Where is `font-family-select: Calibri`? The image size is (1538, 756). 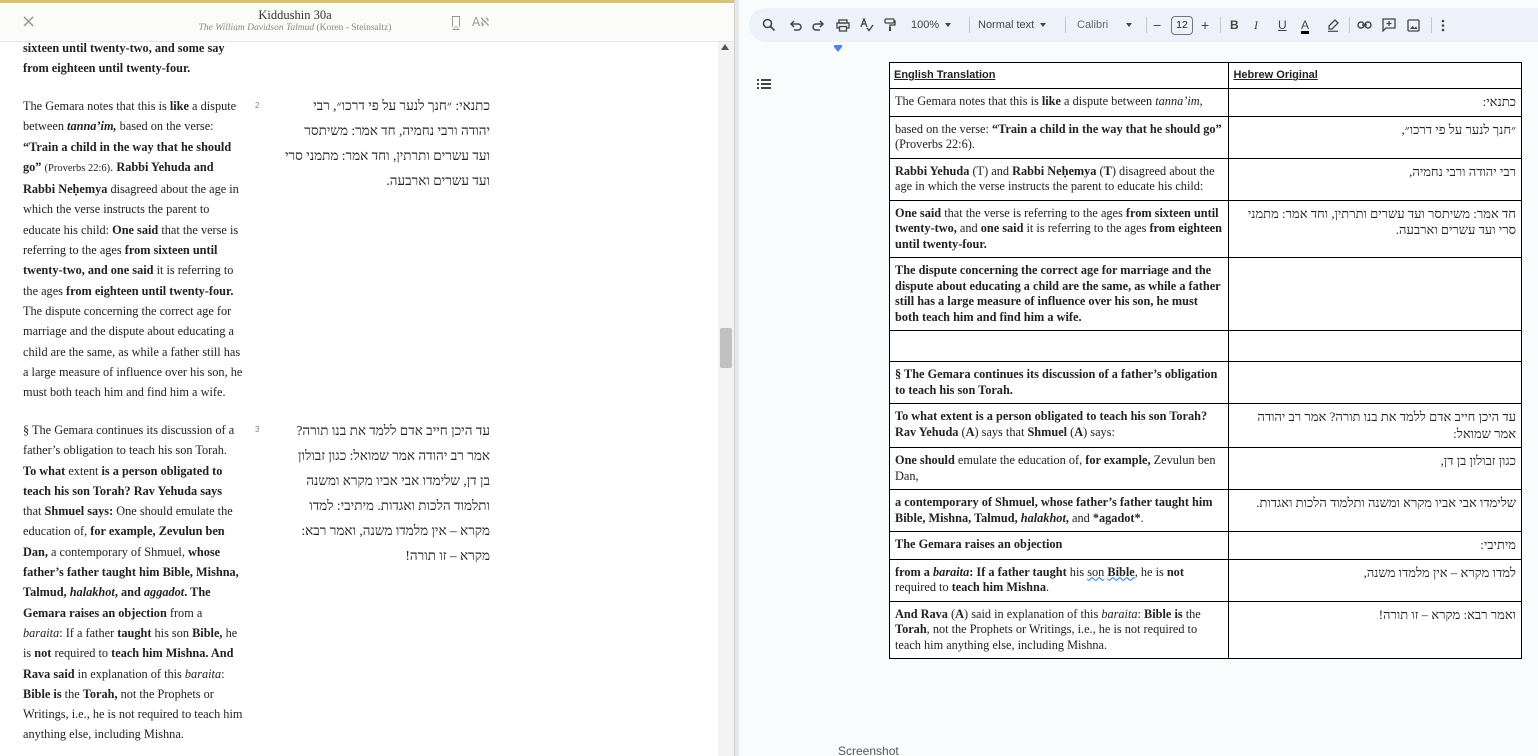
font-family-select: Calibri is located at coordinates (1105, 25).